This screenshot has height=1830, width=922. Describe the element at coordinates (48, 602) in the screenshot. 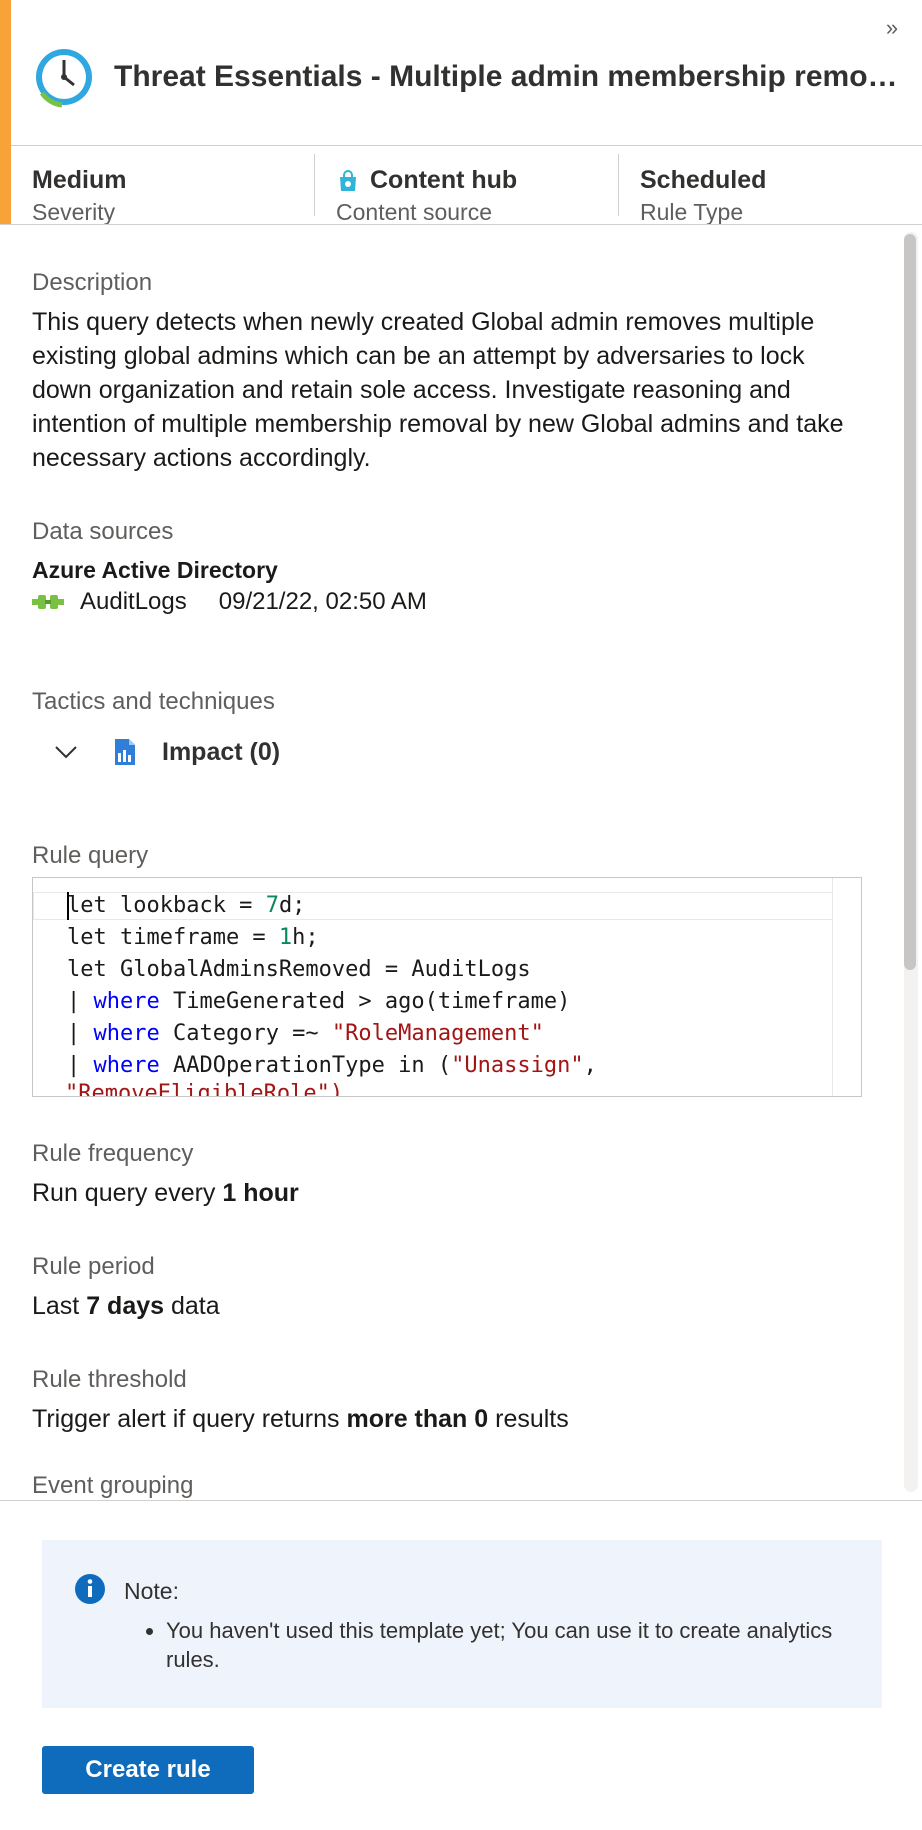

I see `connector-plug-icon` at that location.